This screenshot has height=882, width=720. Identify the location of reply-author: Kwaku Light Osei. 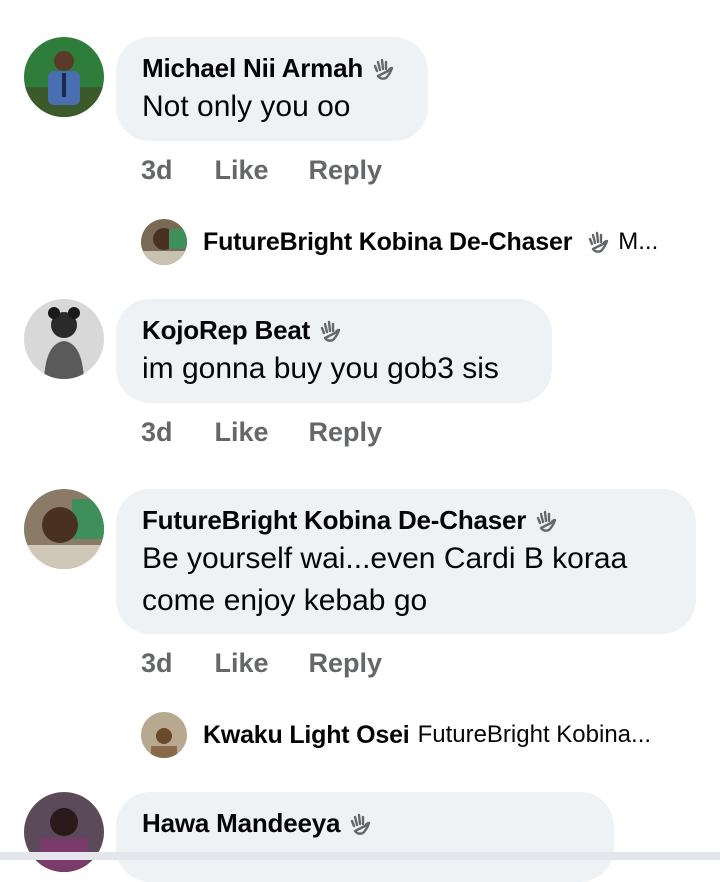
(306, 734).